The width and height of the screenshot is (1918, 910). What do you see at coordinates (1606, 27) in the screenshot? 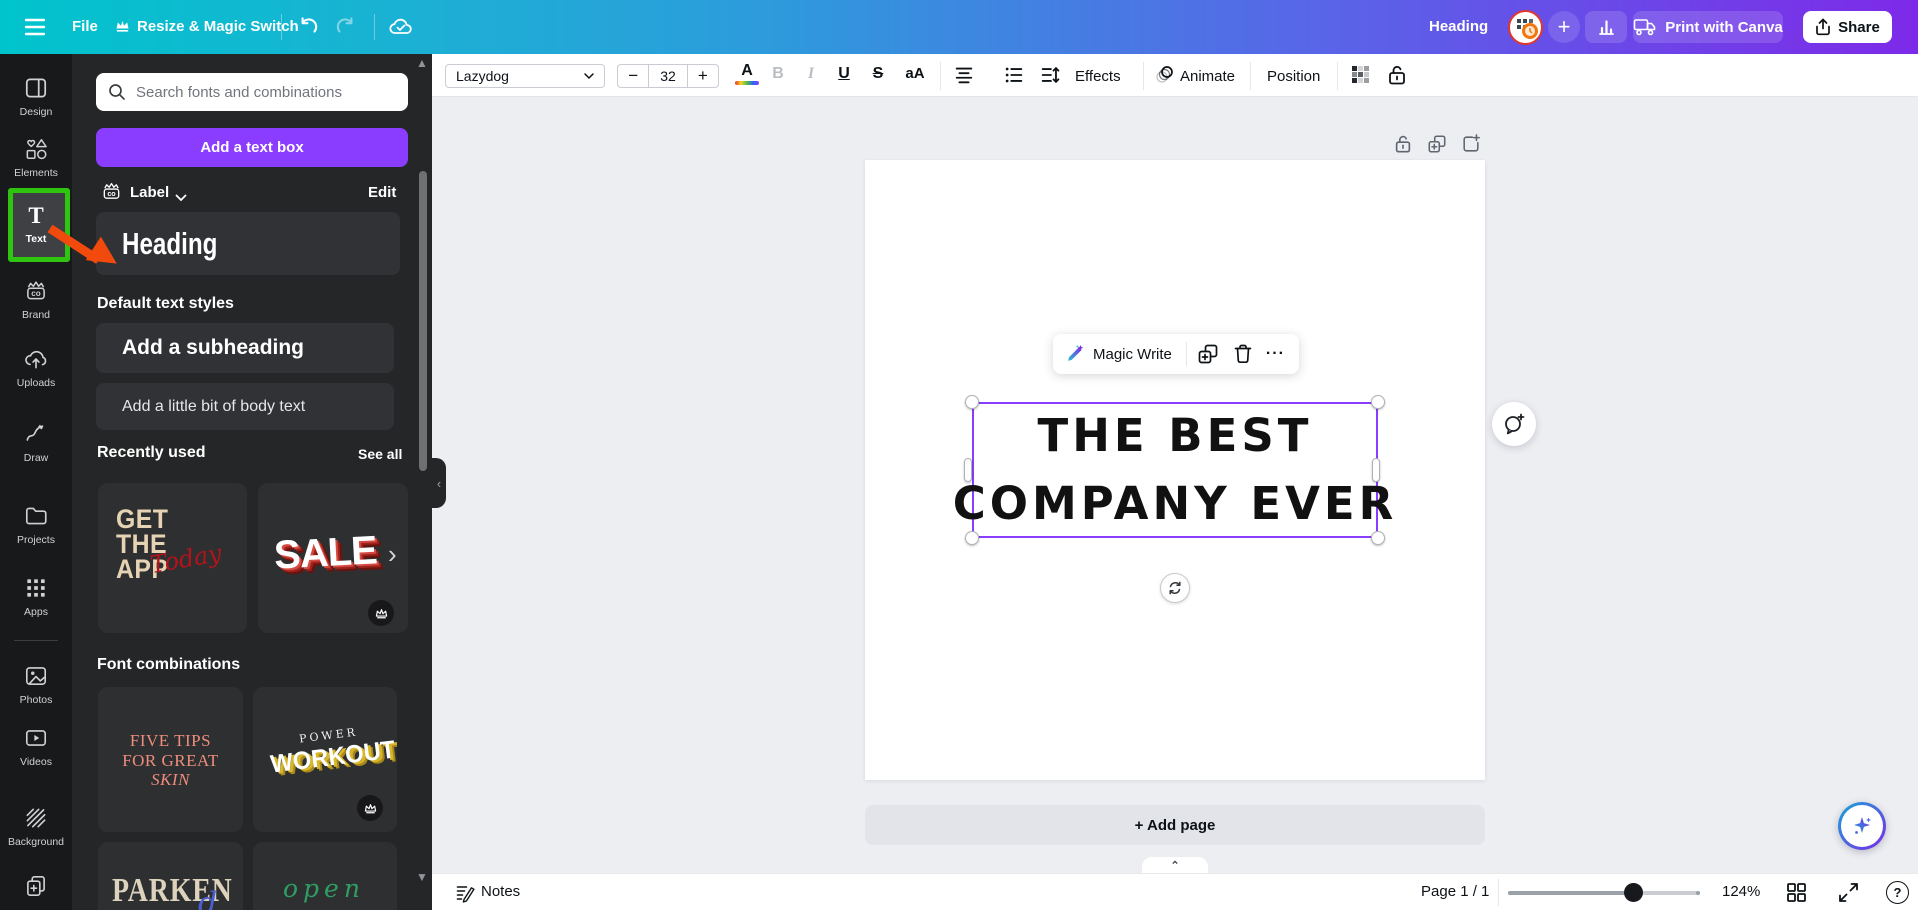
I see `insights-button` at bounding box center [1606, 27].